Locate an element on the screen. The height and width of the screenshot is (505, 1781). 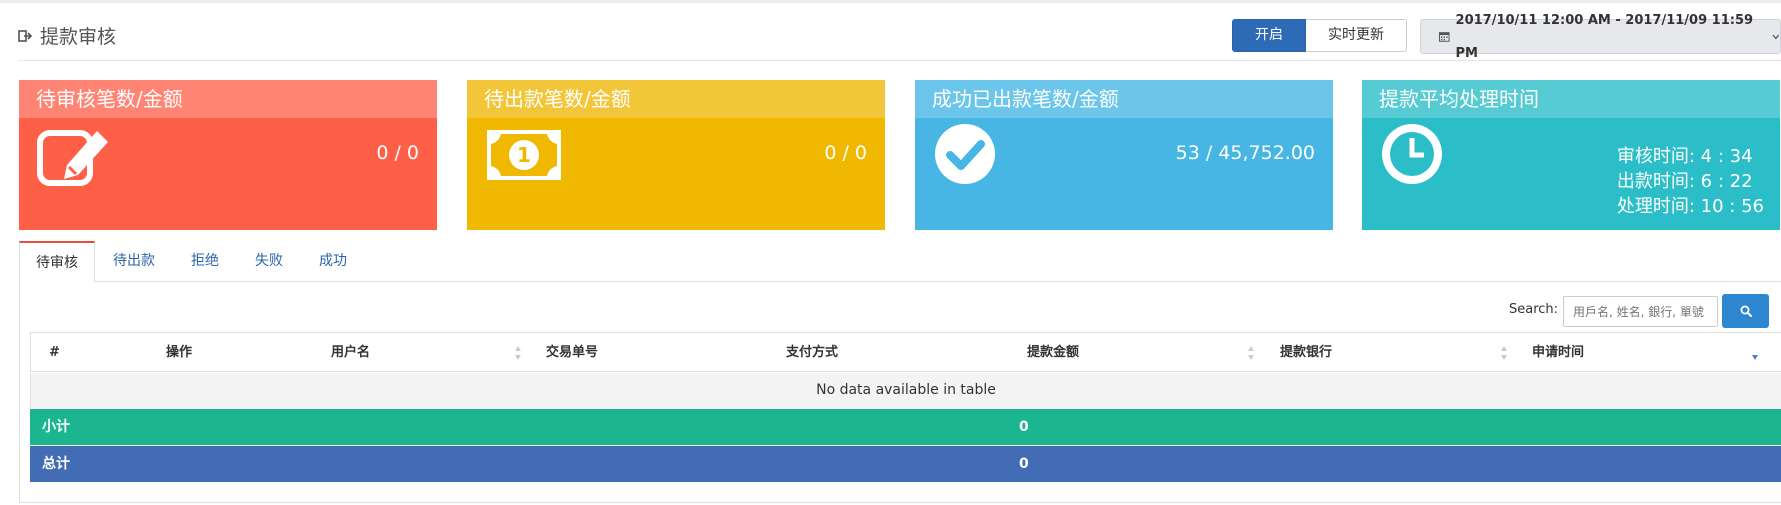
caret-down-icon is located at coordinates (1776, 36).